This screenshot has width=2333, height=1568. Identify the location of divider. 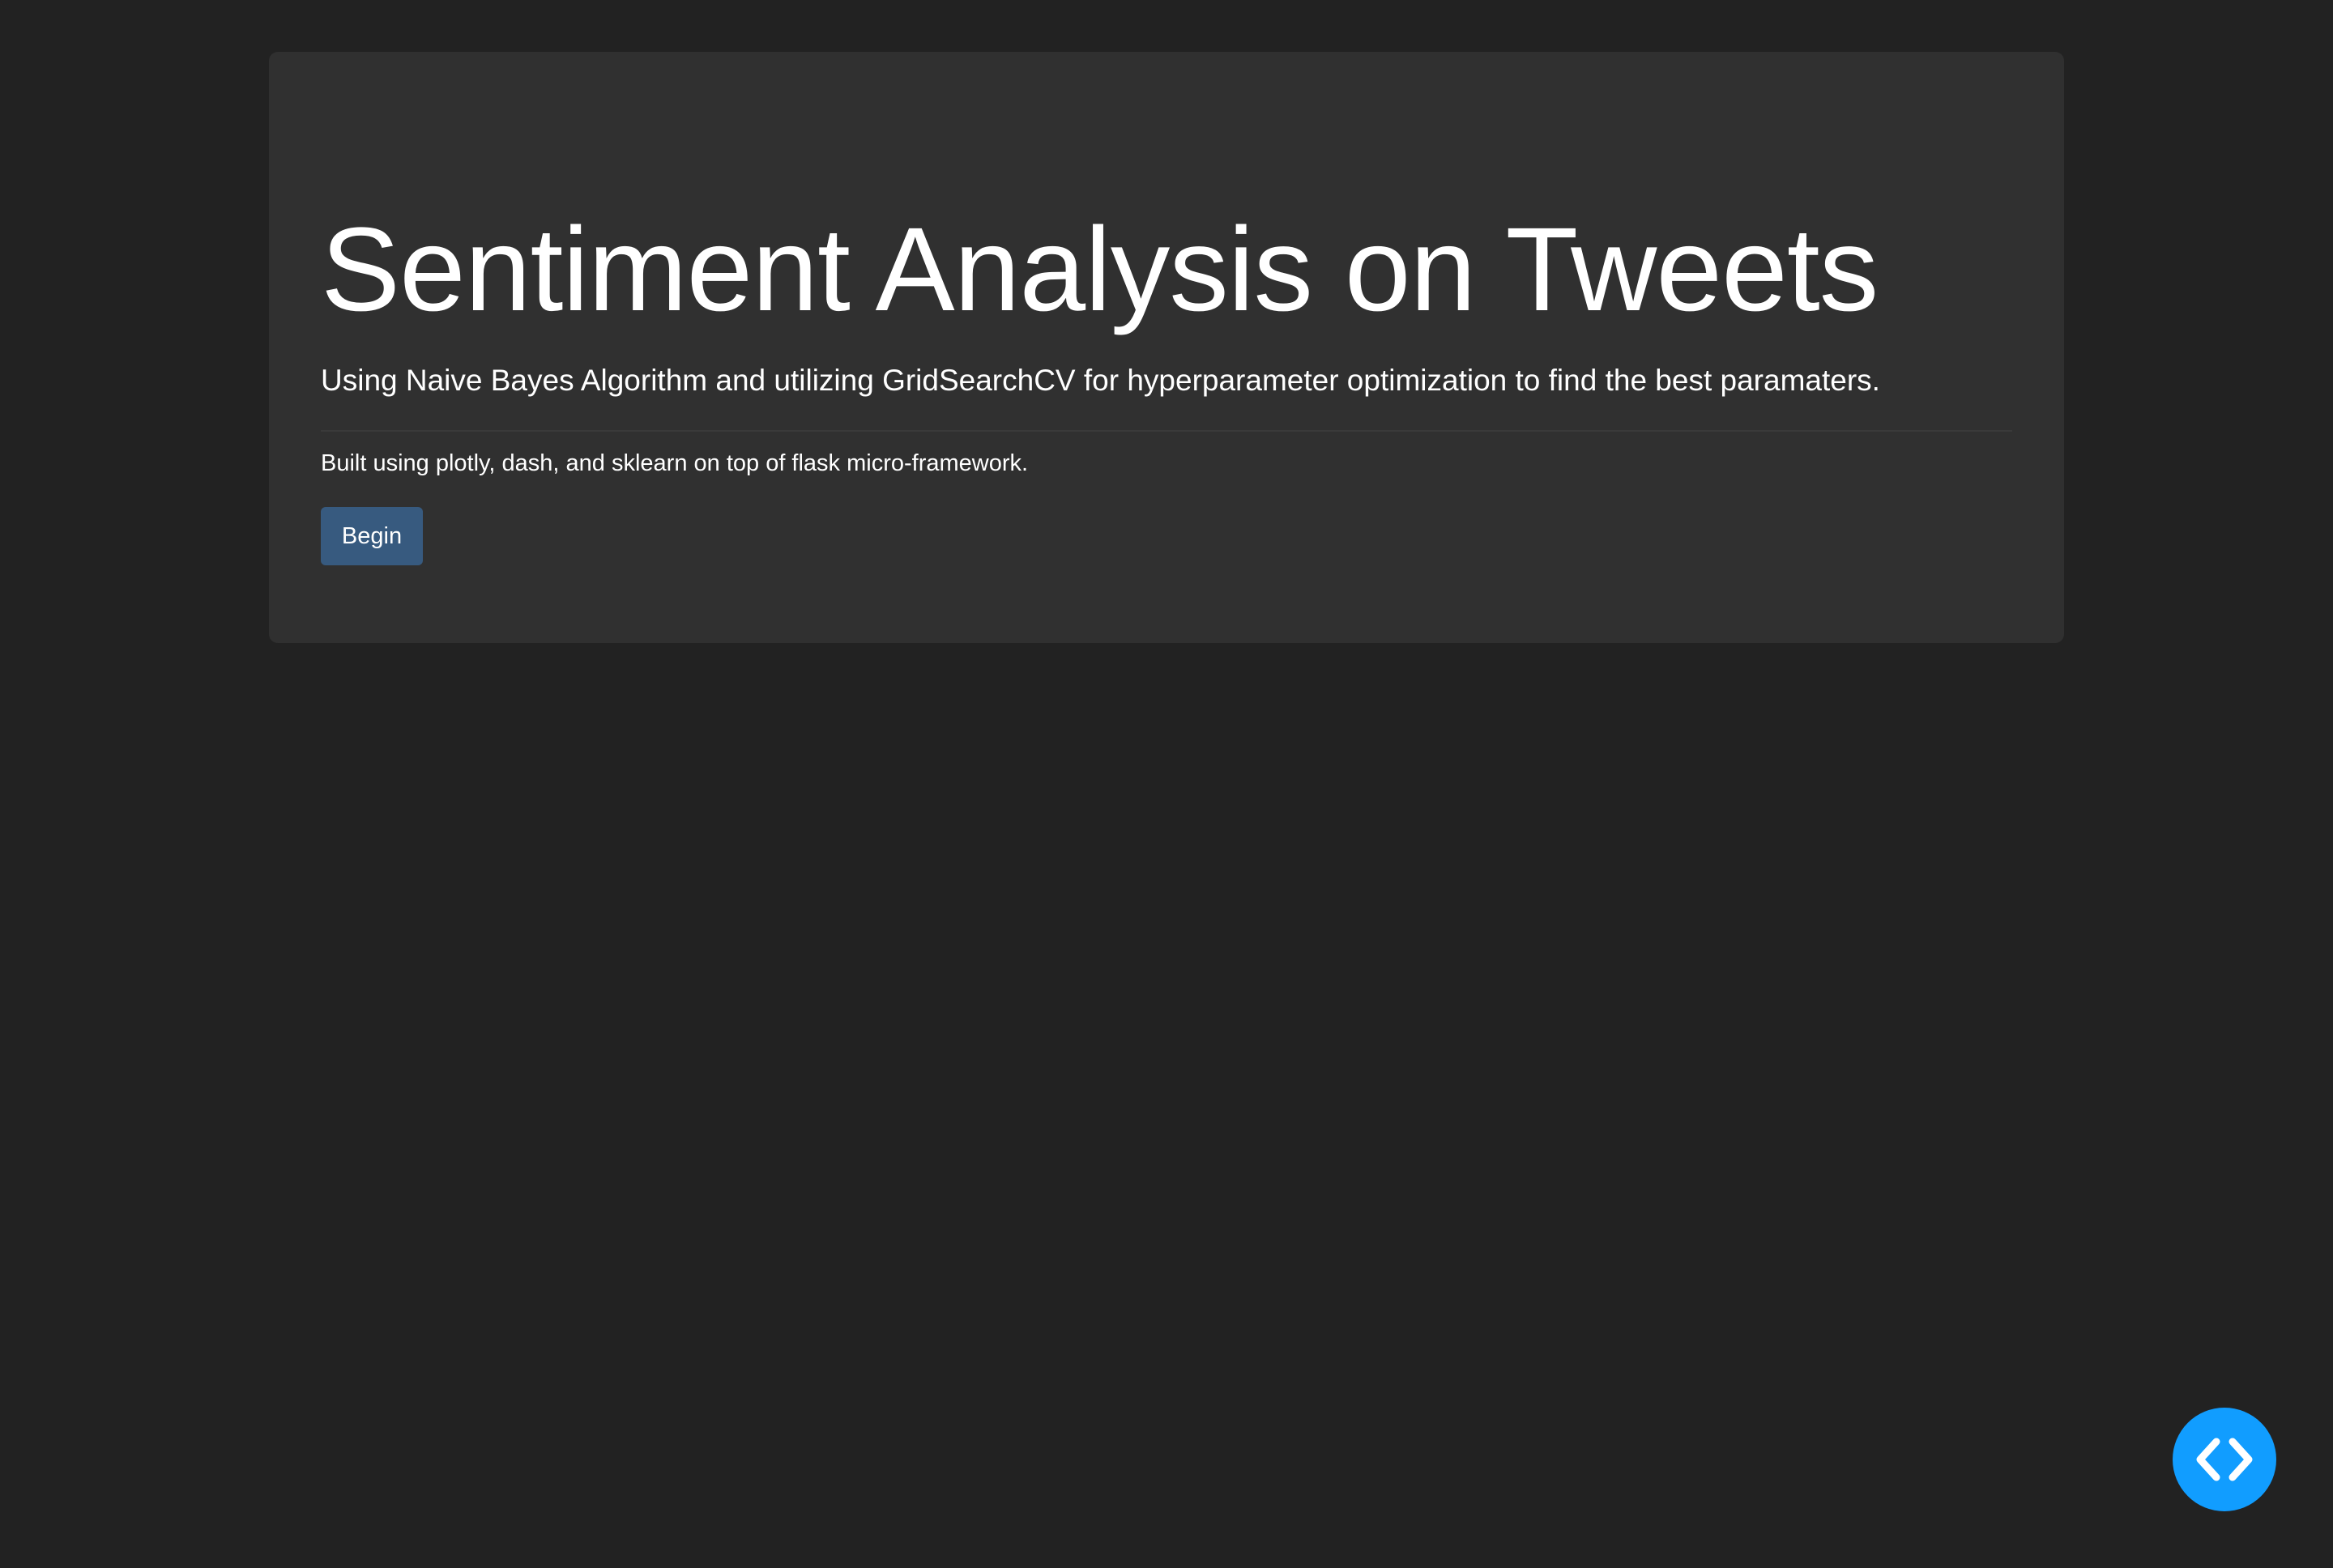
(1166, 431).